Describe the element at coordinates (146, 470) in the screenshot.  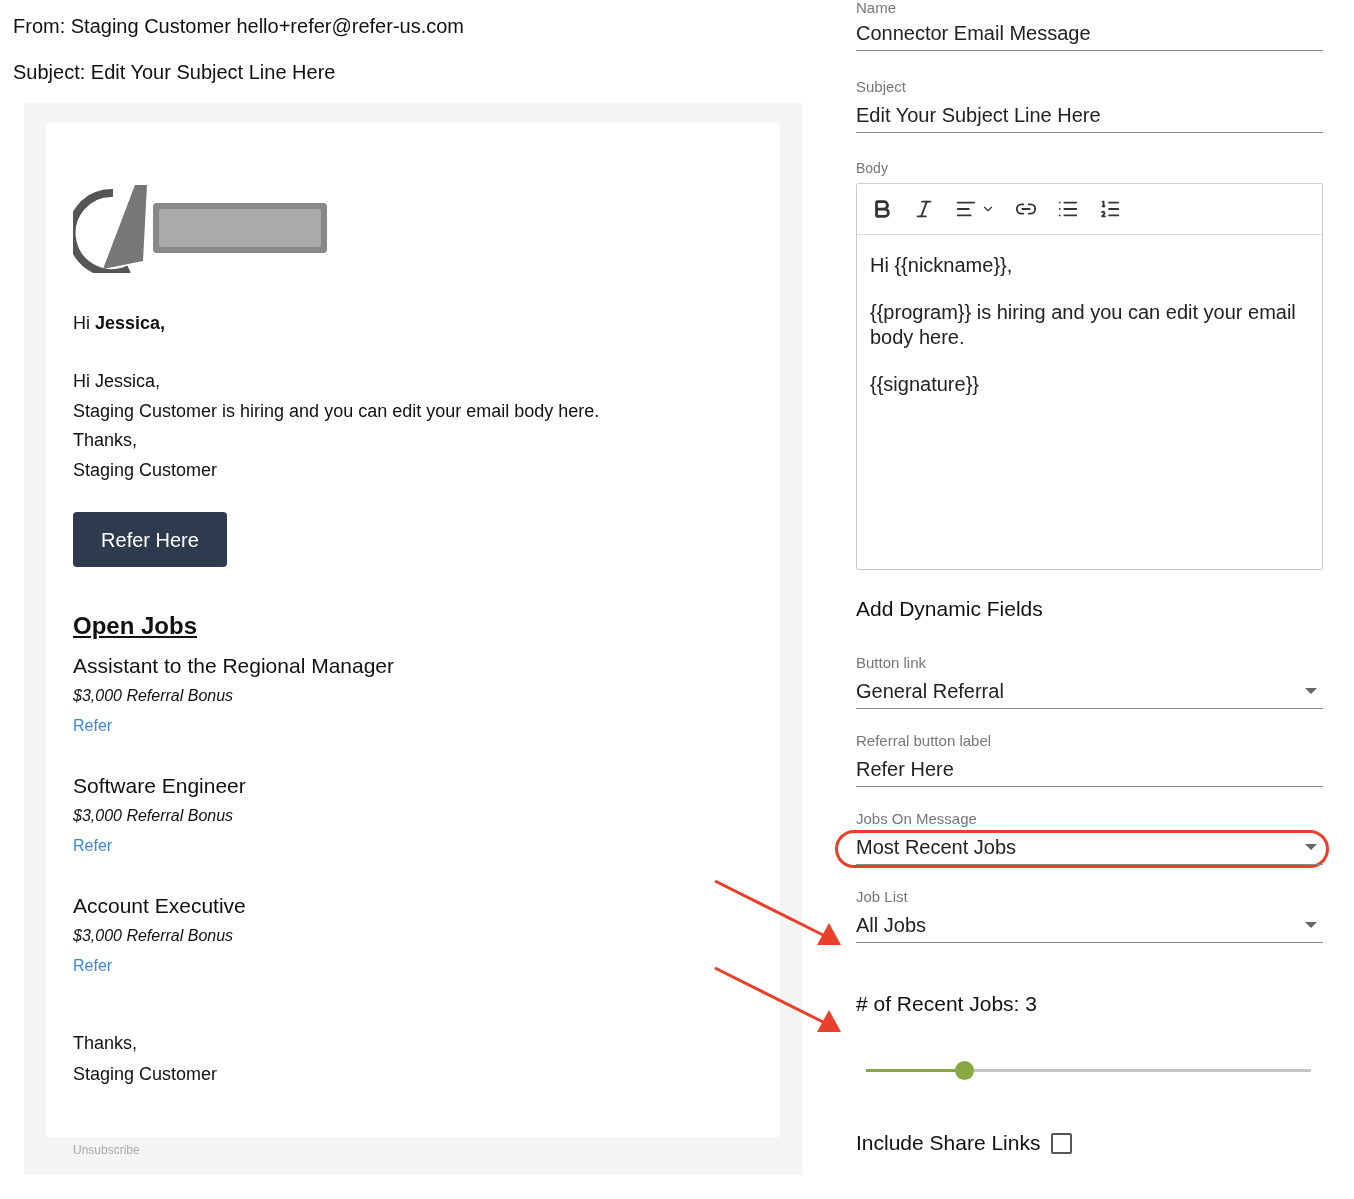
I see `body-line: Staging Customer` at that location.